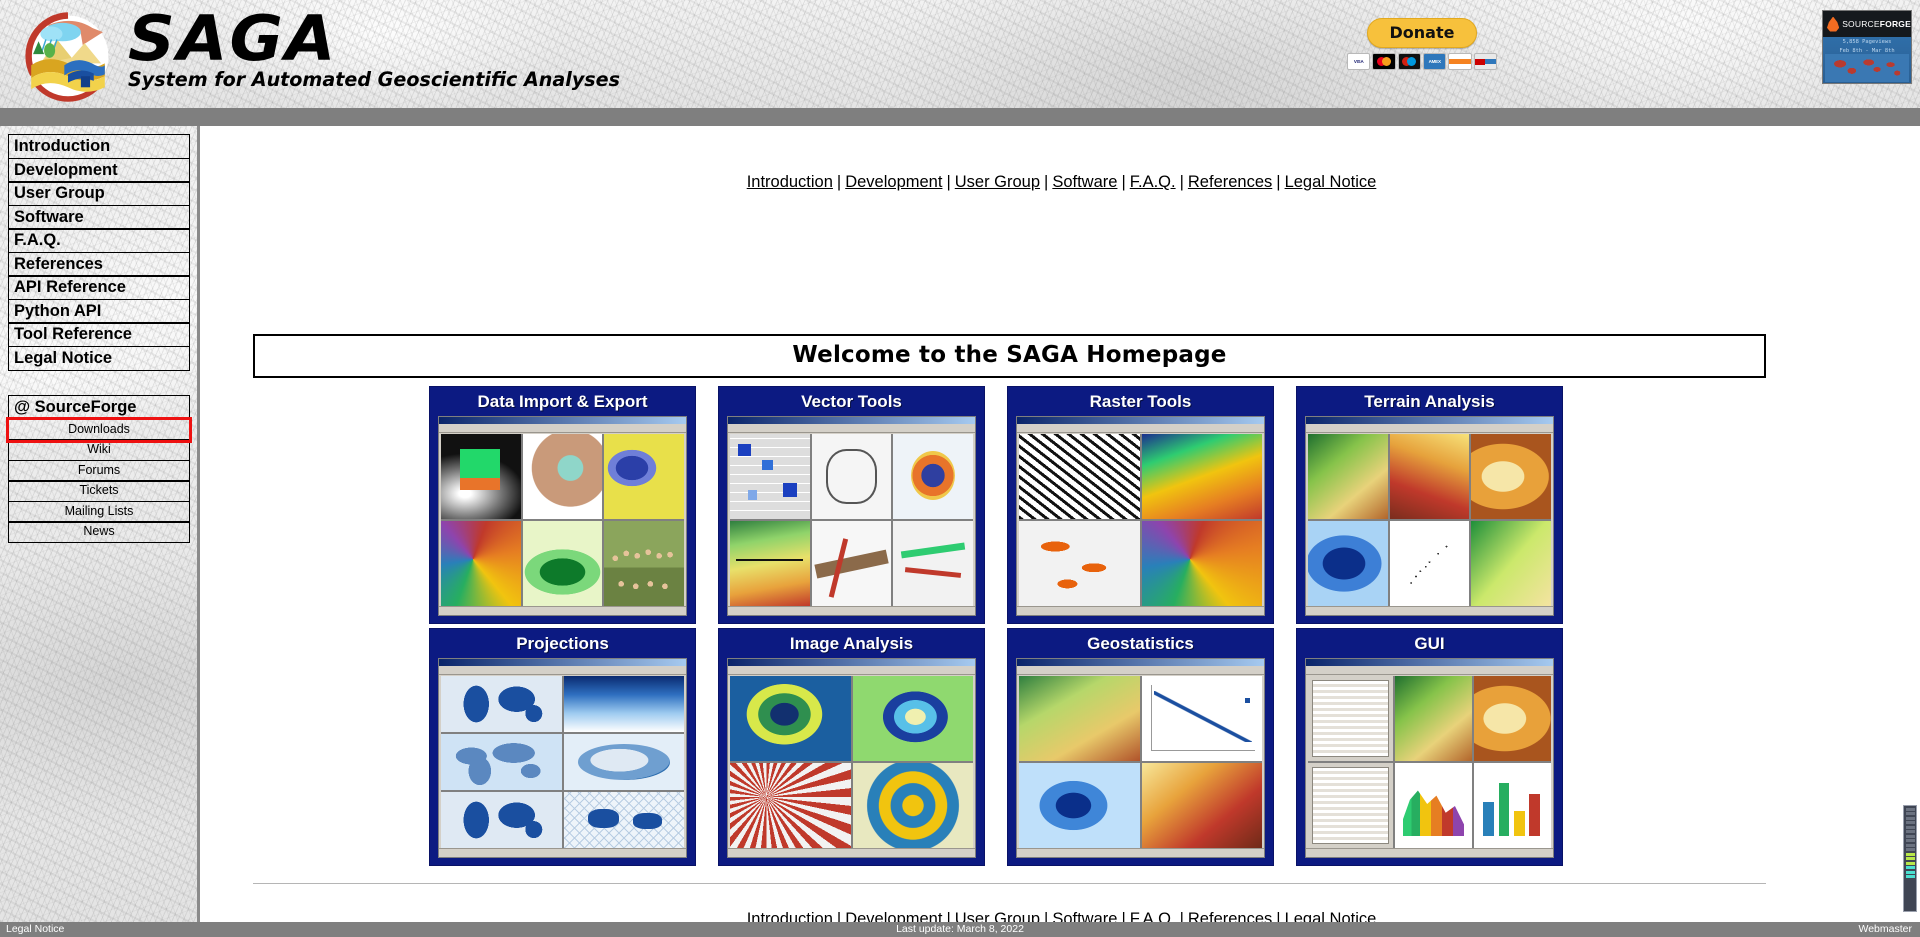  I want to click on bottom-link-user-group: User Group, so click(997, 916).